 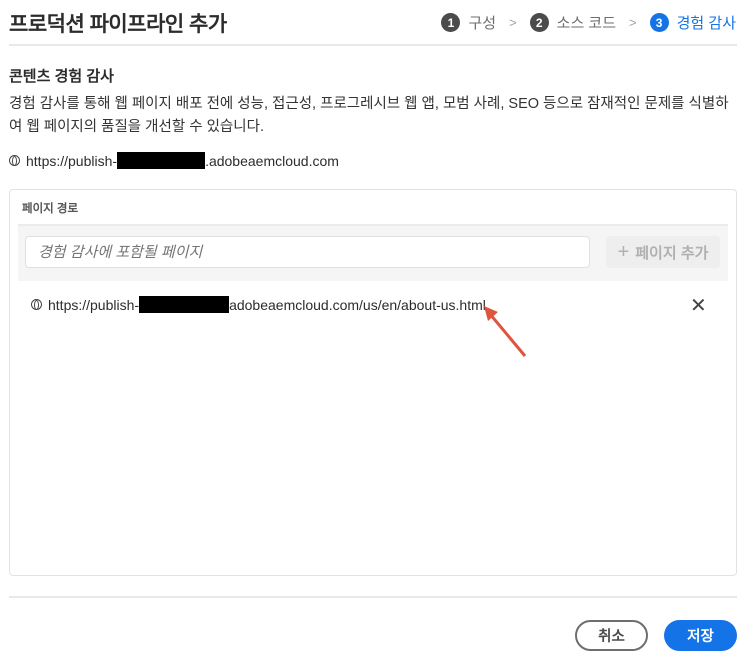 What do you see at coordinates (672, 253) in the screenshot?
I see `add-page-label: 페이지 추가` at bounding box center [672, 253].